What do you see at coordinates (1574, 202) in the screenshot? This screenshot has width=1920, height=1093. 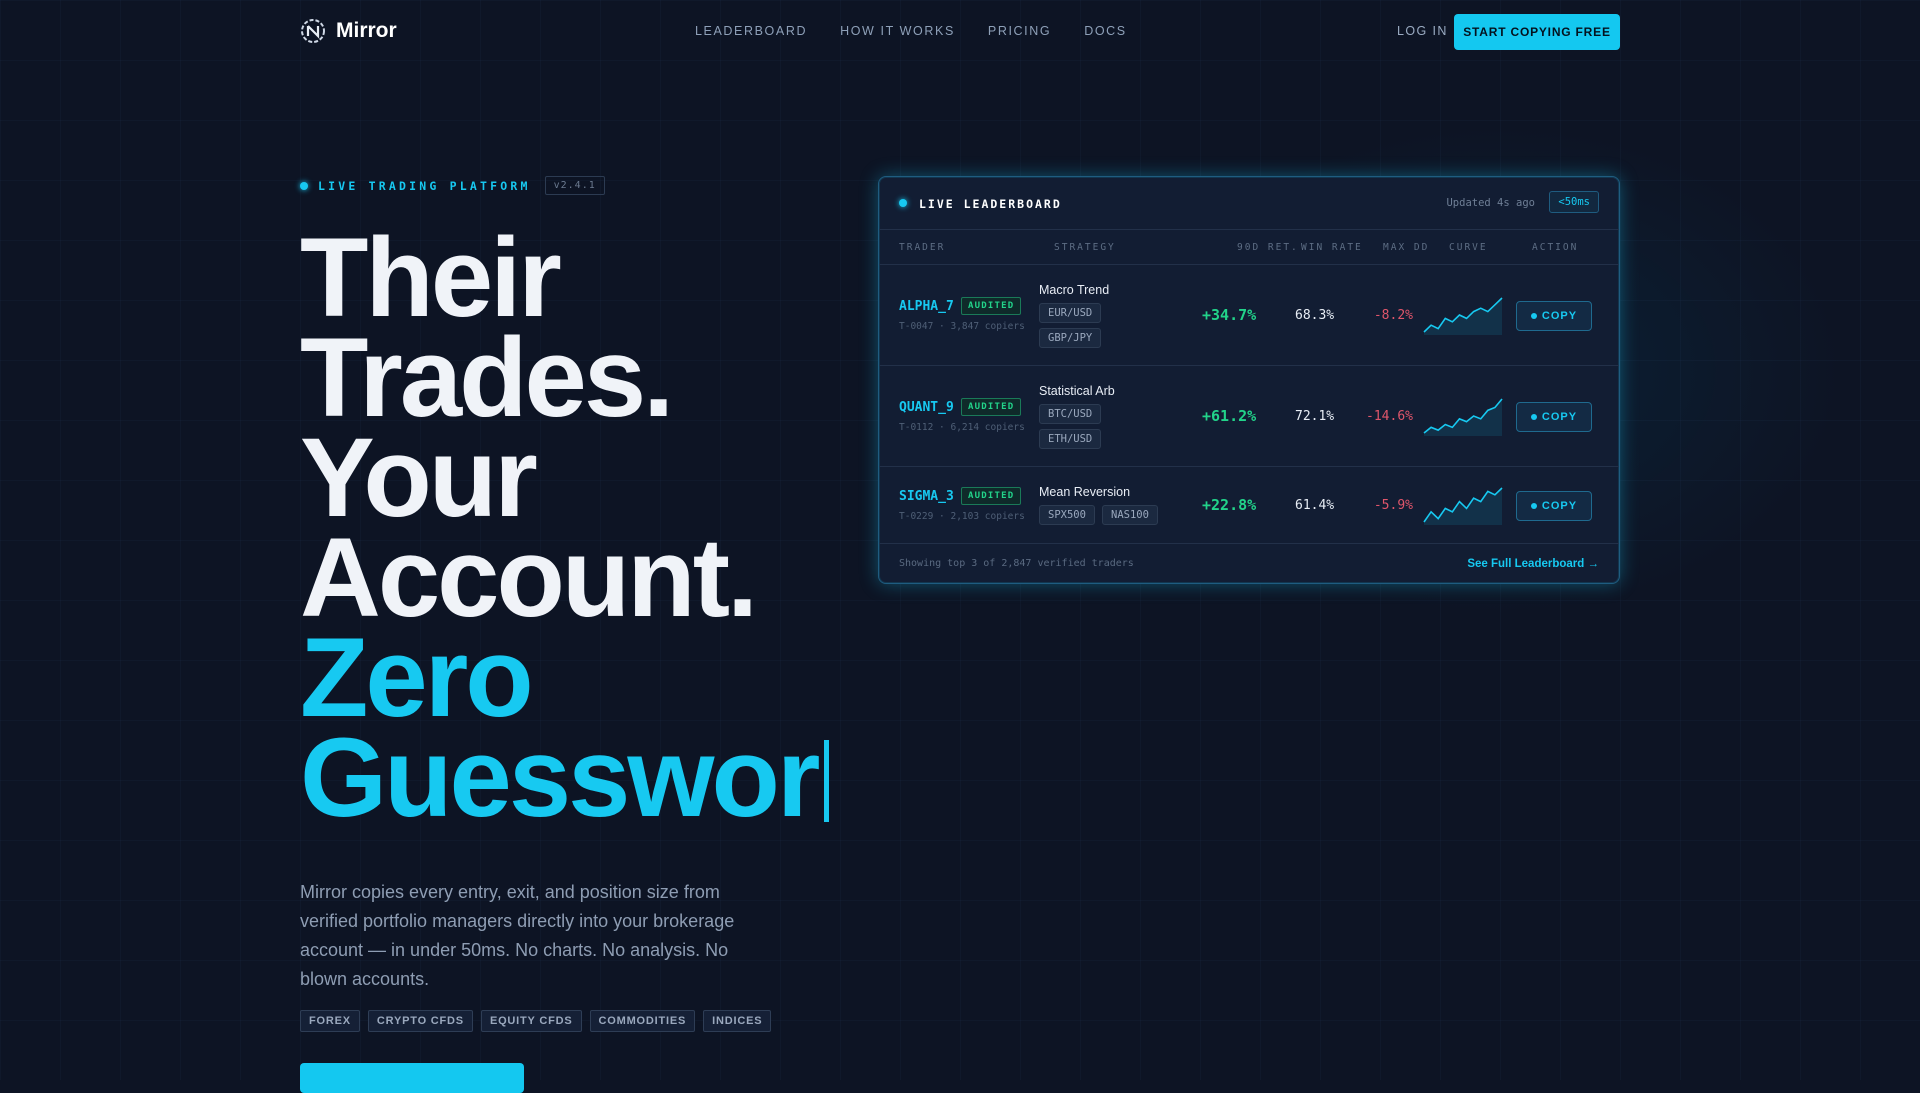 I see `latency-badge: <50ms` at bounding box center [1574, 202].